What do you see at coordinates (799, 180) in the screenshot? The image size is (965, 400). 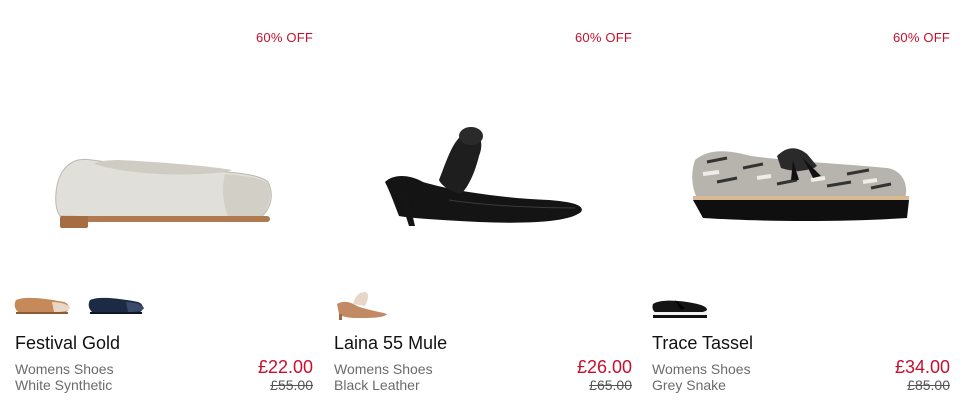 I see `tassel-loafer-shoe-image` at bounding box center [799, 180].